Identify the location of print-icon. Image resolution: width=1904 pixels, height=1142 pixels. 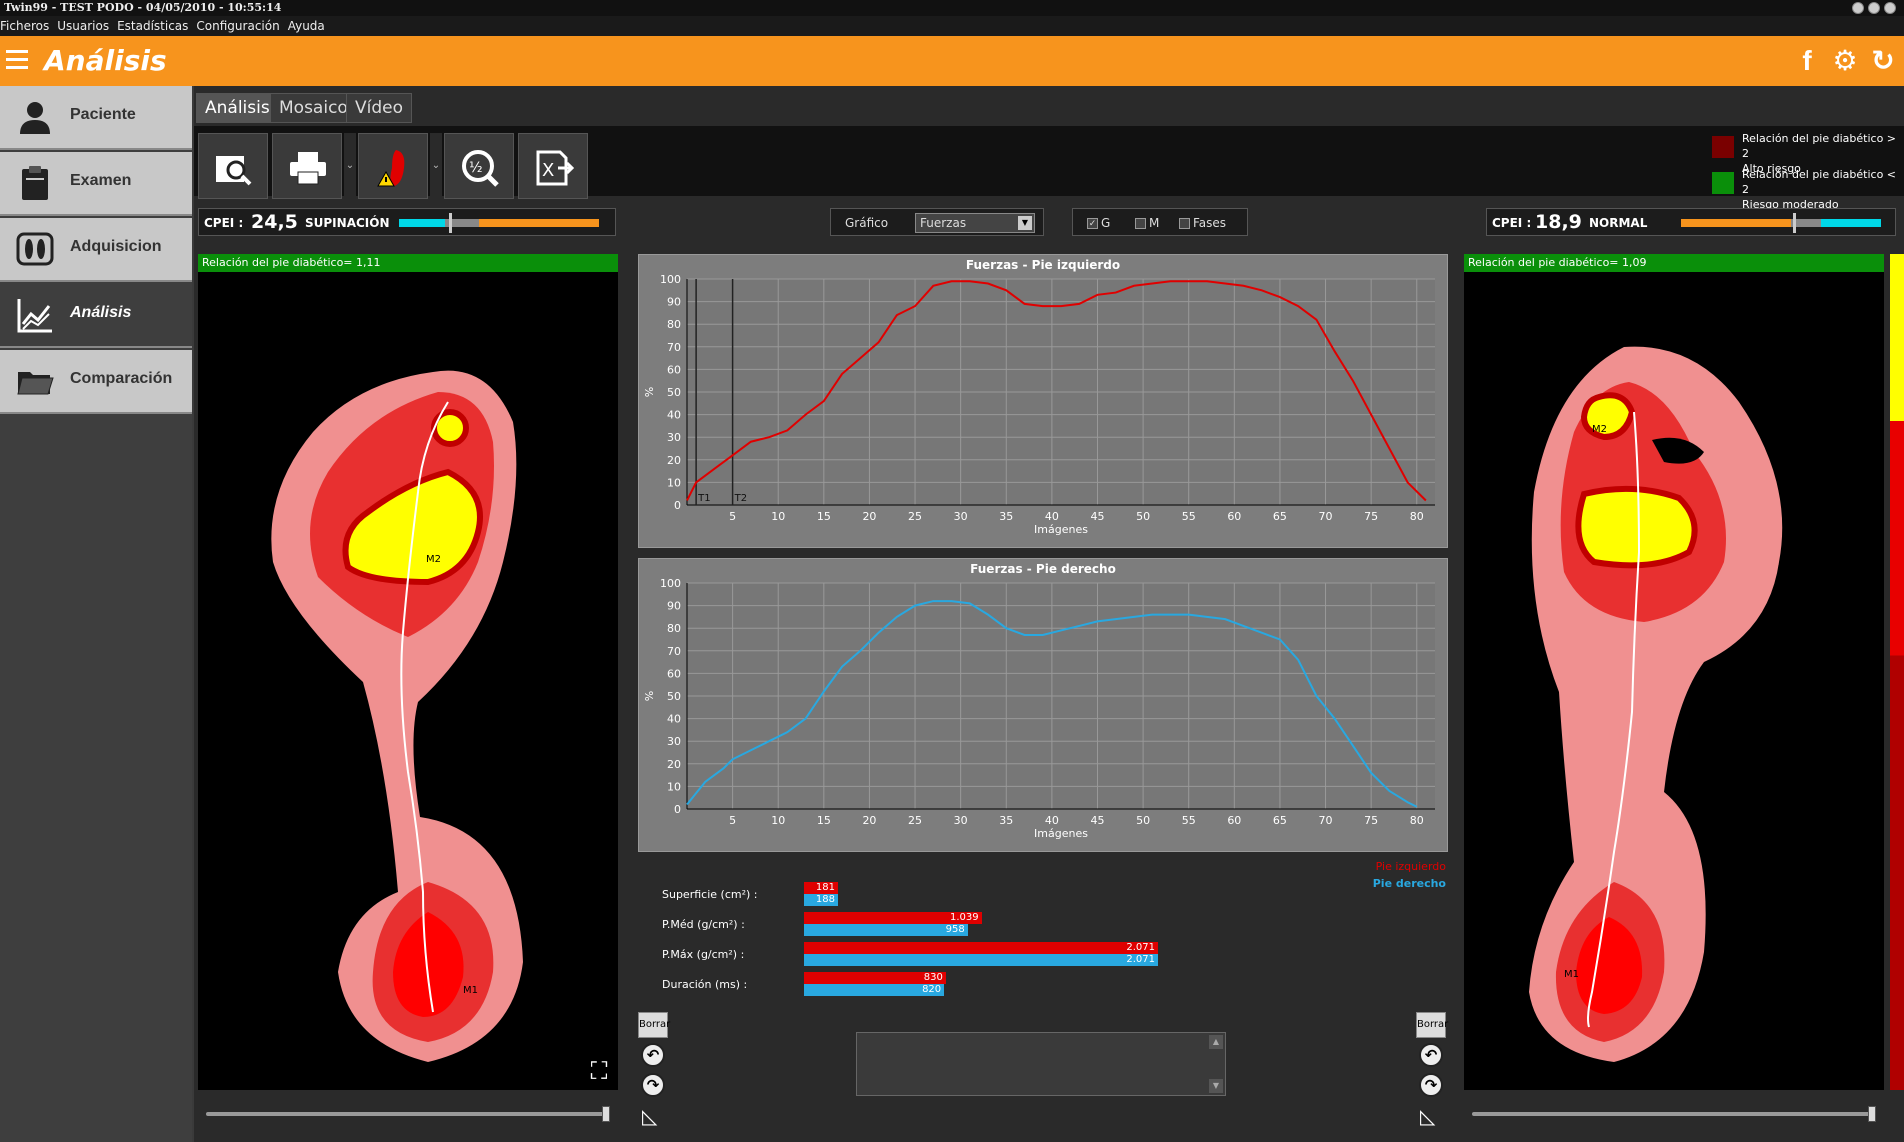
(308, 168).